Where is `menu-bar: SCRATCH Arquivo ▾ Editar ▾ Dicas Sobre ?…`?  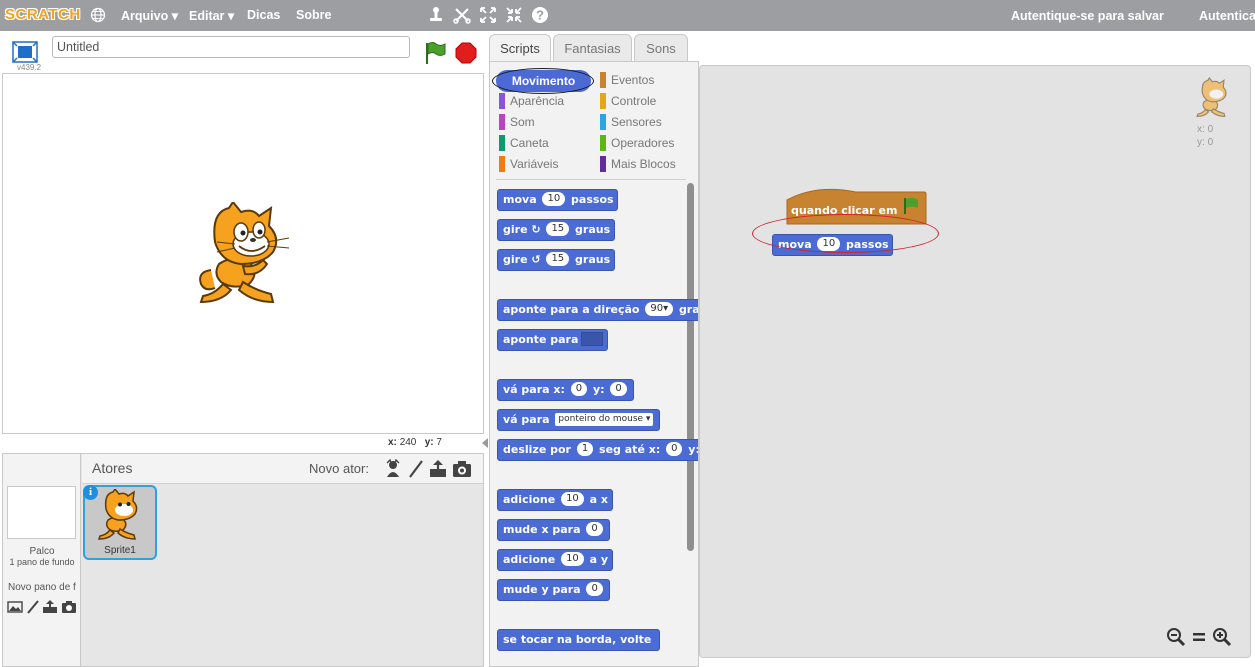 menu-bar: SCRATCH Arquivo ▾ Editar ▾ Dicas Sobre ?… is located at coordinates (627, 15).